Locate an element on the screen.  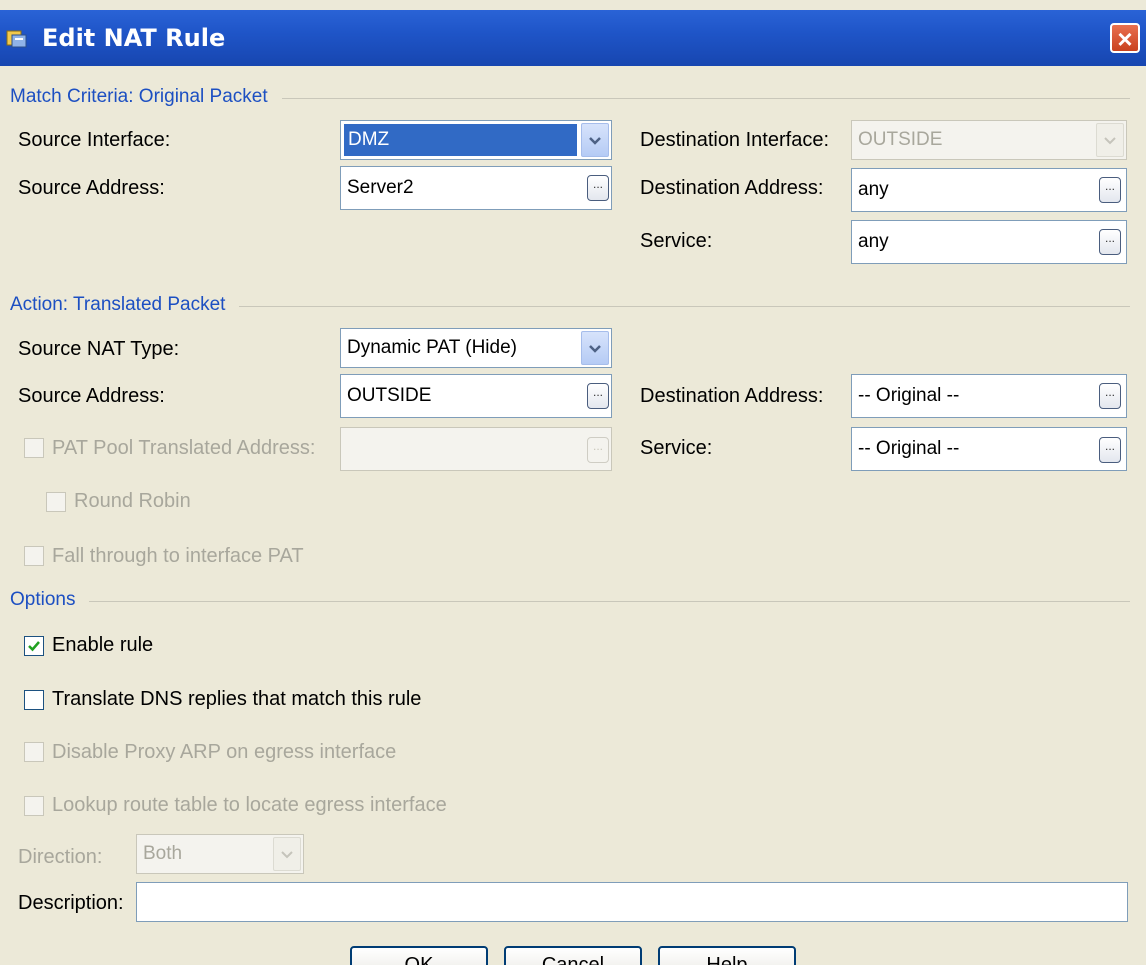
source-nat-type-label: Source NAT Type: is located at coordinates (99, 349).